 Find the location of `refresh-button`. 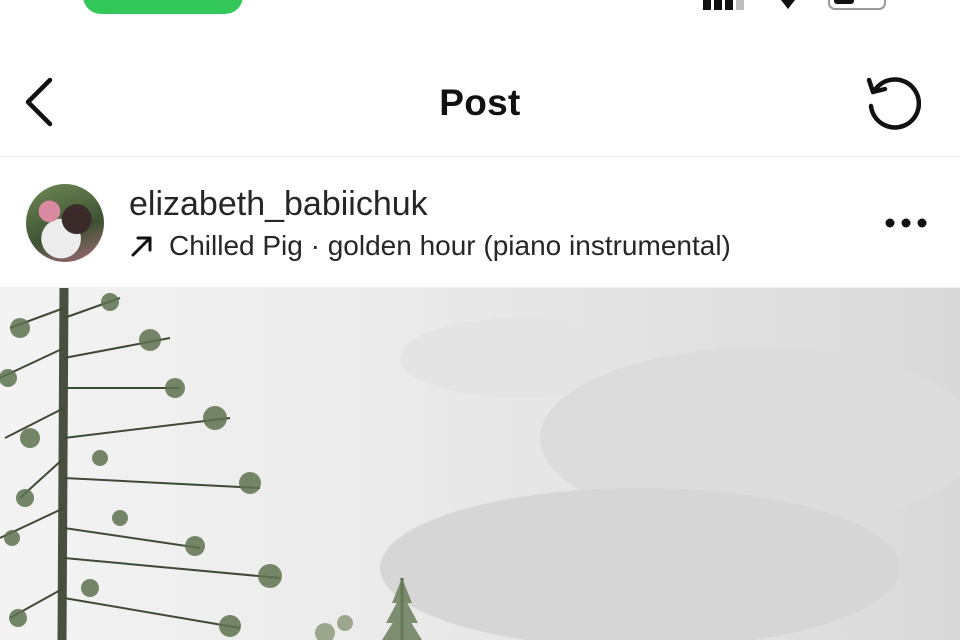

refresh-button is located at coordinates (891, 102).